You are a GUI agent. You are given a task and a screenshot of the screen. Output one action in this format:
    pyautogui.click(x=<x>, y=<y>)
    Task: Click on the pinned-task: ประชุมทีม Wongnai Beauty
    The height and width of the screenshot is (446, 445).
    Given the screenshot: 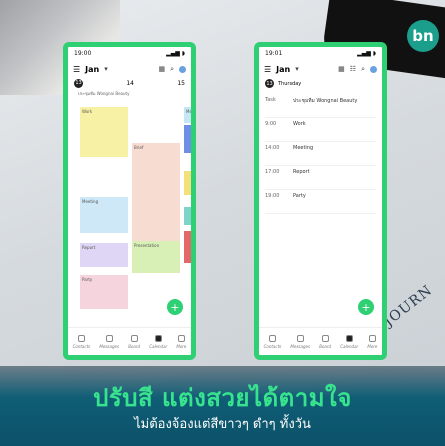 What is the action you would take?
    pyautogui.click(x=129, y=93)
    